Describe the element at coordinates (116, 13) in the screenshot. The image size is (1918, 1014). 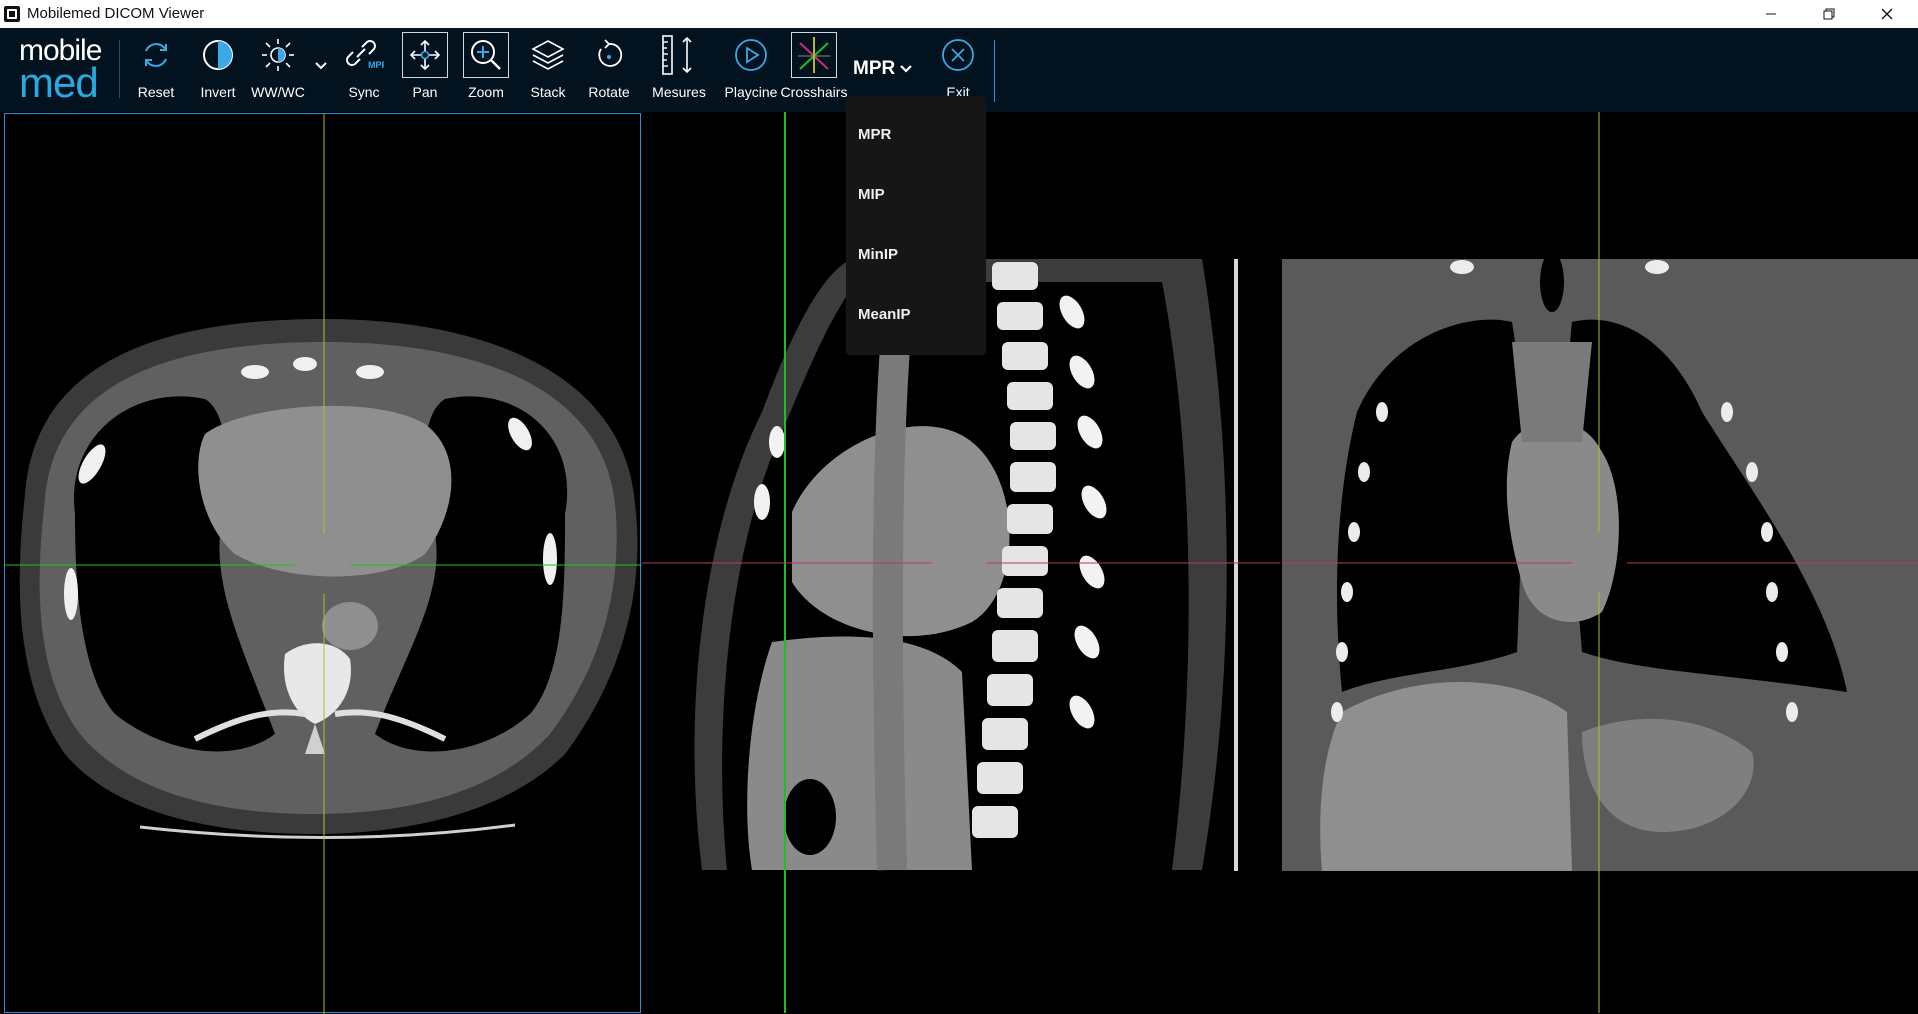
I see `window-title: Mobilemed DICOM Viewer` at that location.